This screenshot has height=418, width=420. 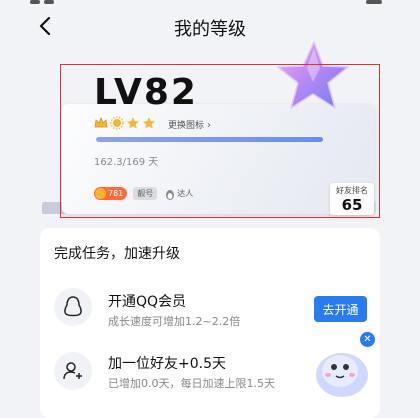 What do you see at coordinates (340, 309) in the screenshot?
I see `open-vip-button: 去开通` at bounding box center [340, 309].